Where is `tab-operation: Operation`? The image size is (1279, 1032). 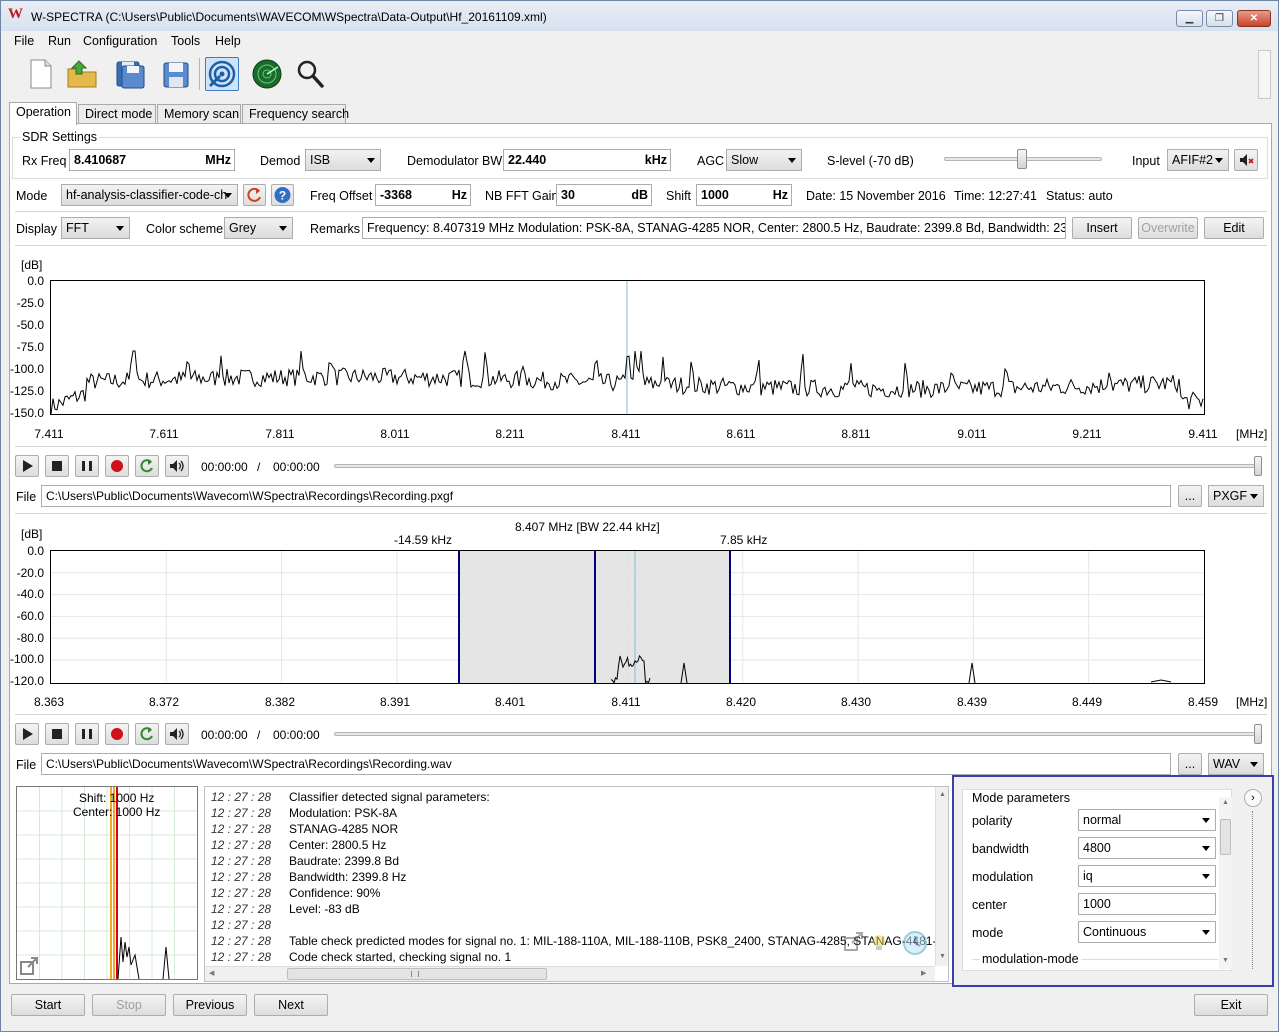
tab-operation: Operation is located at coordinates (43, 113).